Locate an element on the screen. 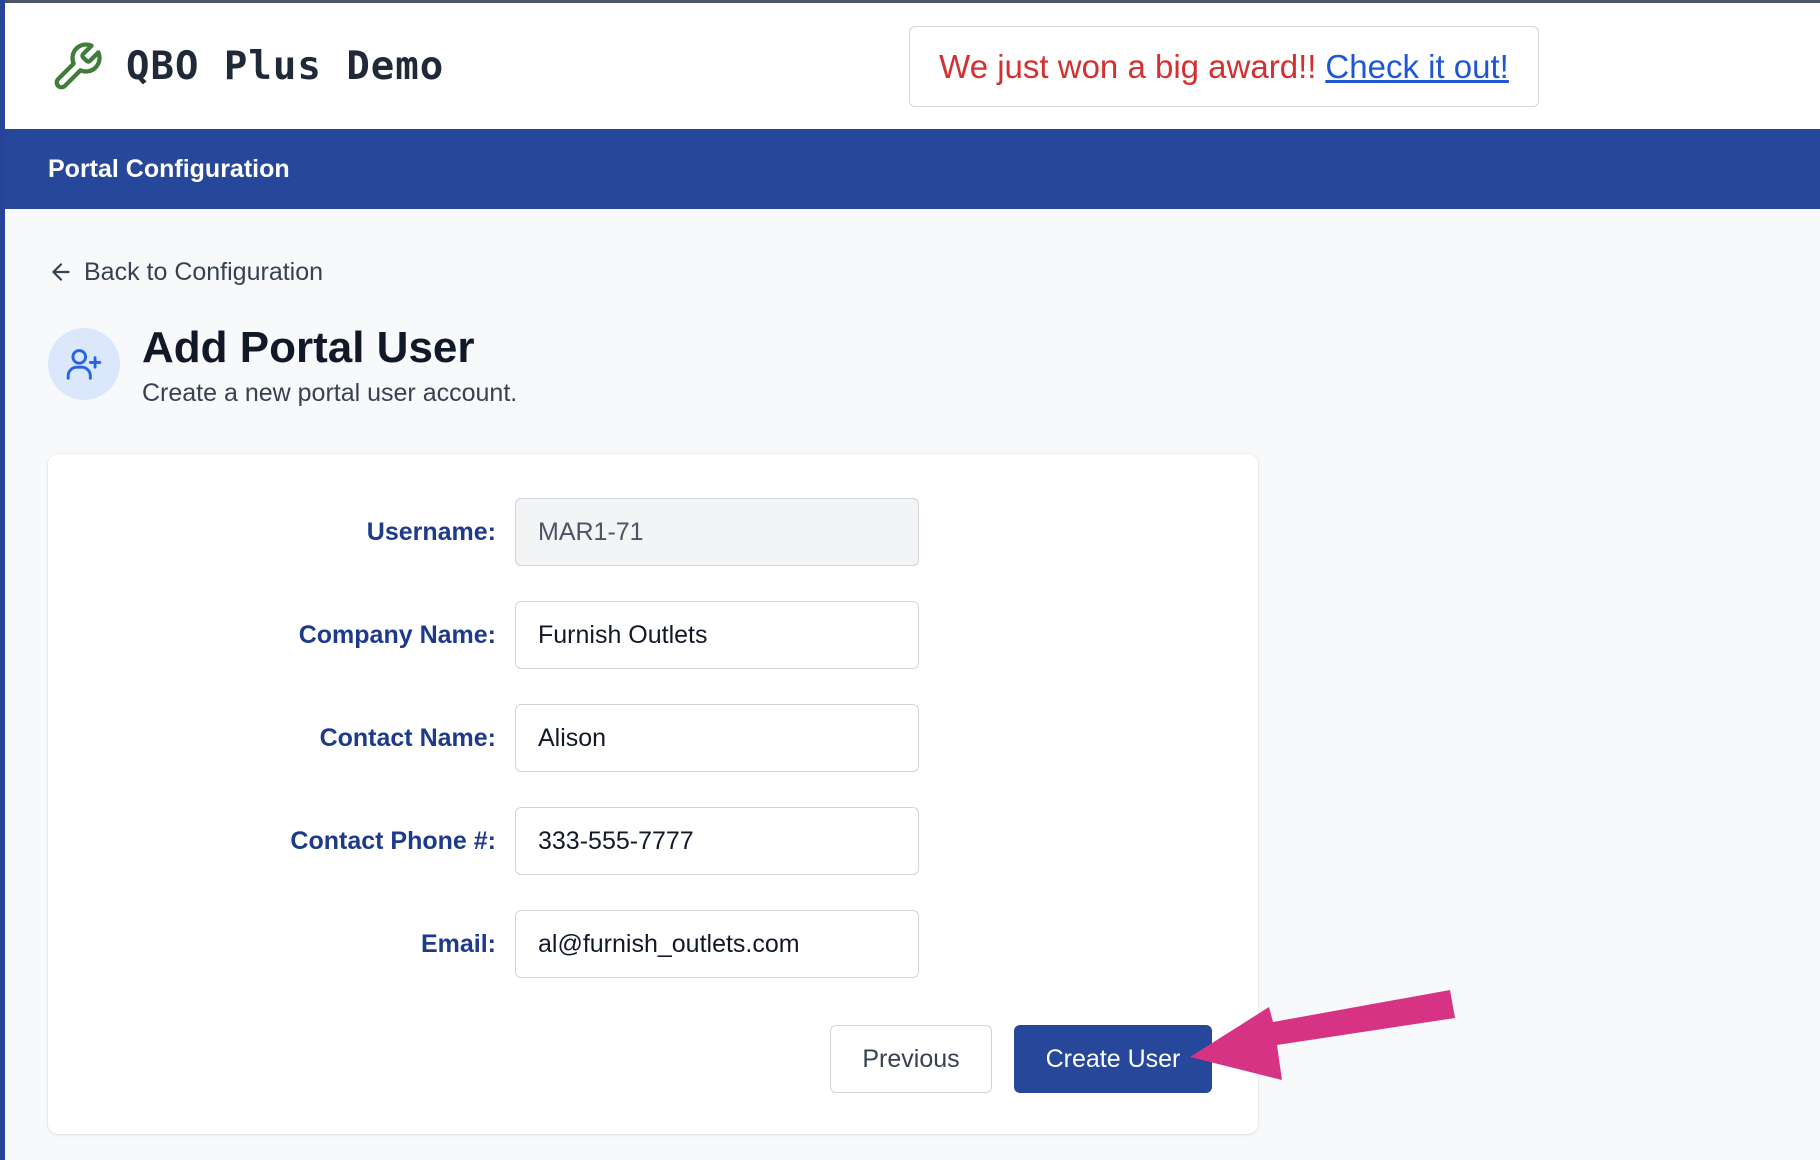  create-user-button: Create User is located at coordinates (1113, 1059).